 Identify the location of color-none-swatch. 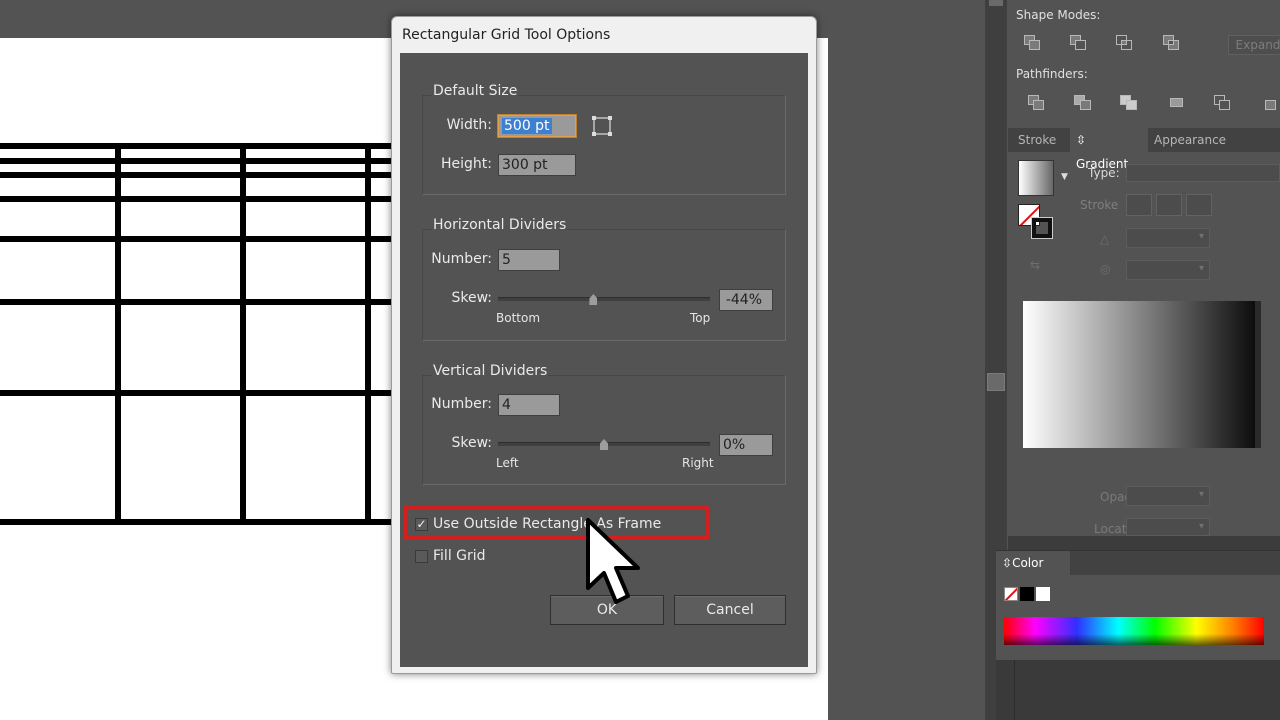
(1011, 594).